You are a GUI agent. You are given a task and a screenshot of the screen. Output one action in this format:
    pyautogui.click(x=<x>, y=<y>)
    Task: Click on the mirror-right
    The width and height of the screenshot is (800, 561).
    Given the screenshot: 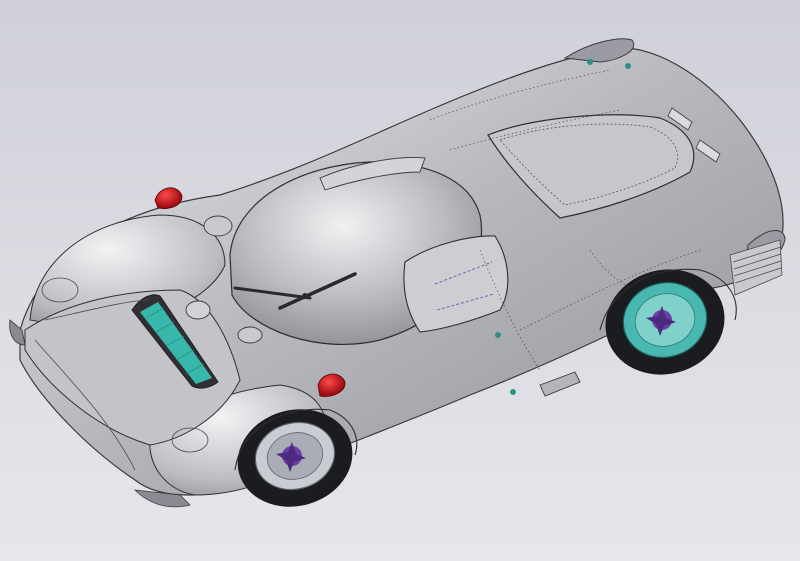 What is the action you would take?
    pyautogui.click(x=250, y=335)
    